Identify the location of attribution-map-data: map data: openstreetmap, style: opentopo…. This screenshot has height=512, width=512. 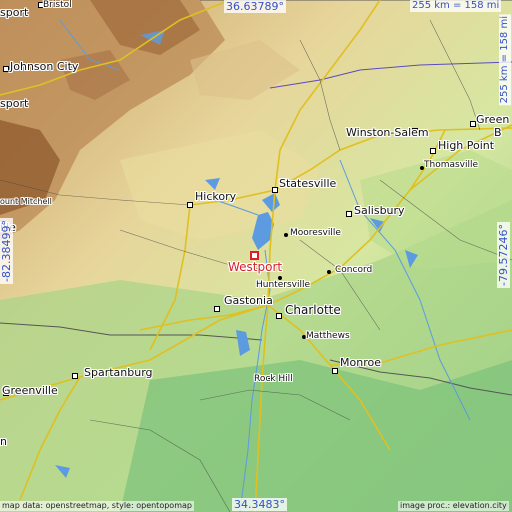
(97, 506).